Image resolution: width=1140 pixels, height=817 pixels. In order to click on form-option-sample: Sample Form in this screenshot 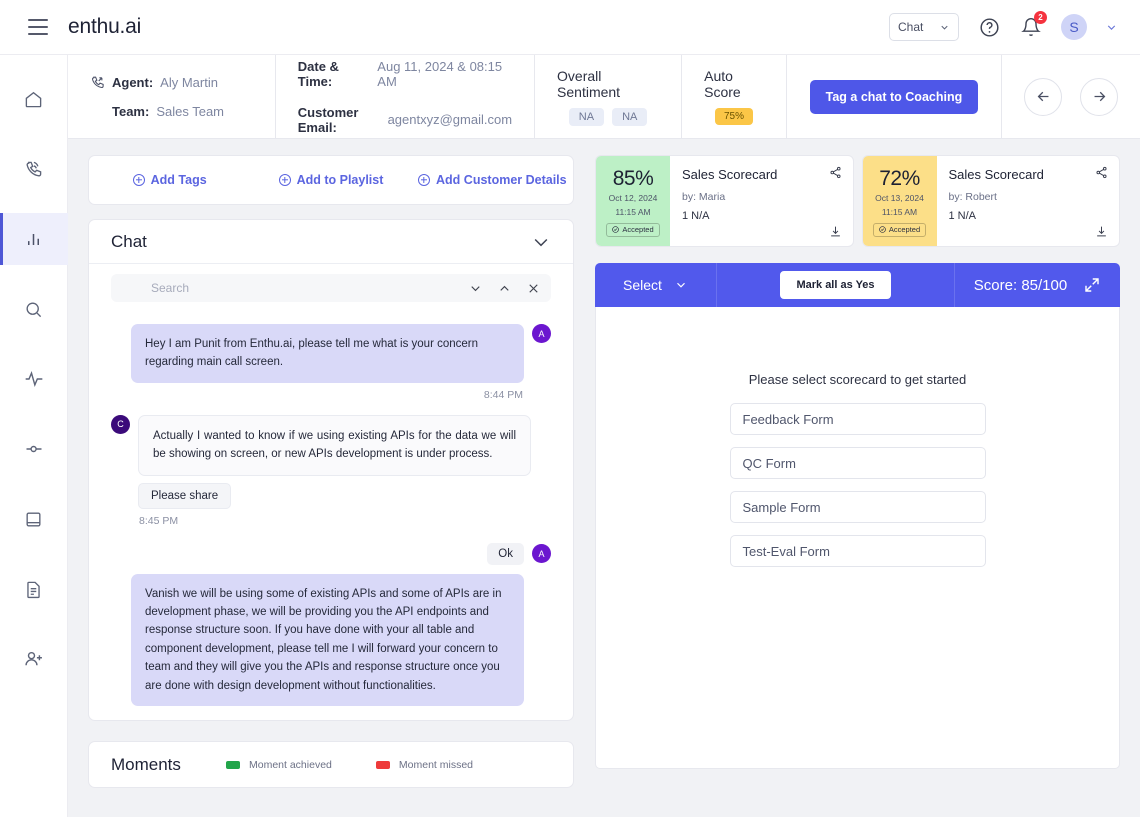, I will do `click(857, 507)`.